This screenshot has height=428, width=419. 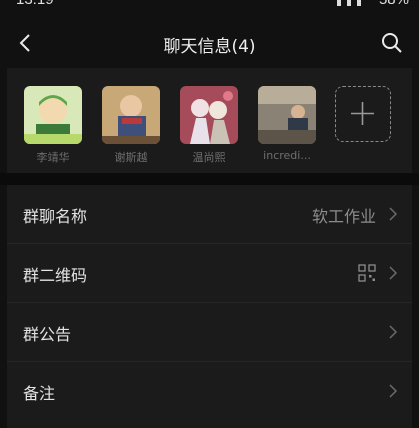 What do you see at coordinates (209, 115) in the screenshot?
I see `avatar-anime-icon` at bounding box center [209, 115].